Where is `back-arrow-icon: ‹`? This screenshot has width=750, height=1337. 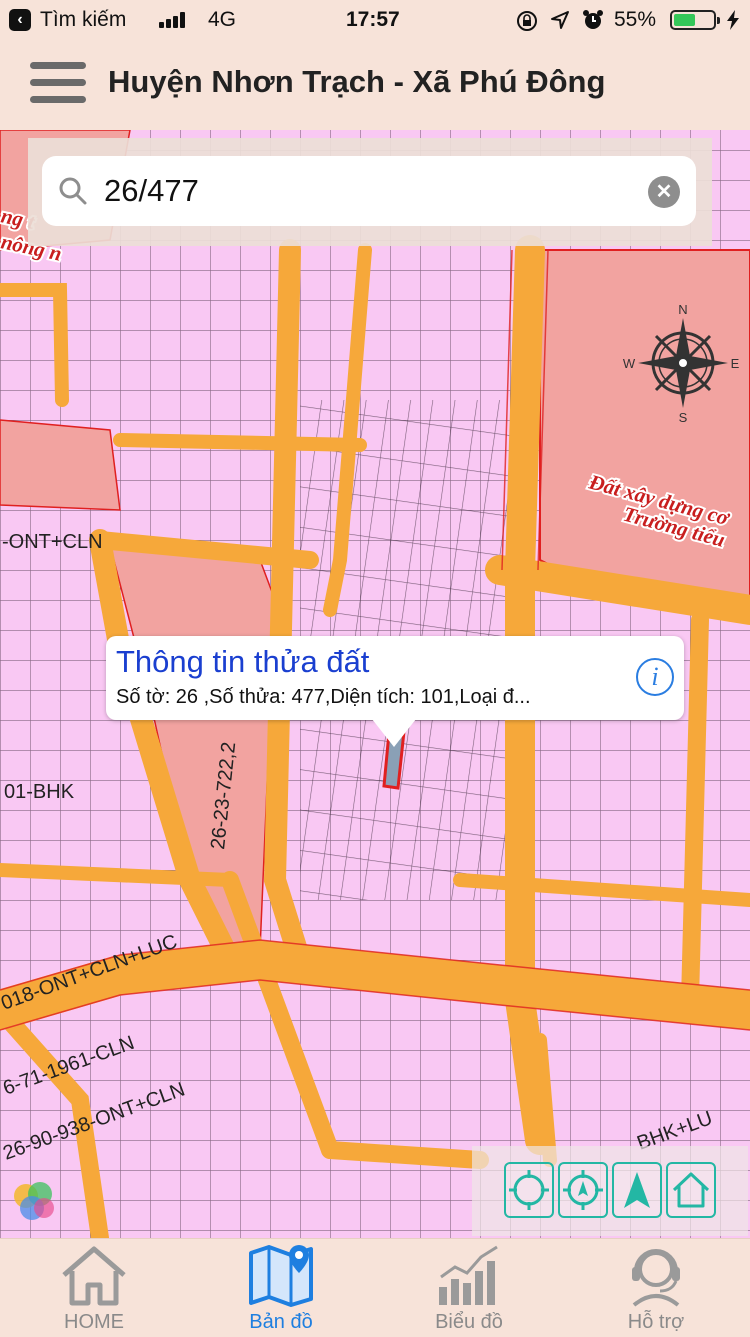 back-arrow-icon: ‹ is located at coordinates (20, 20).